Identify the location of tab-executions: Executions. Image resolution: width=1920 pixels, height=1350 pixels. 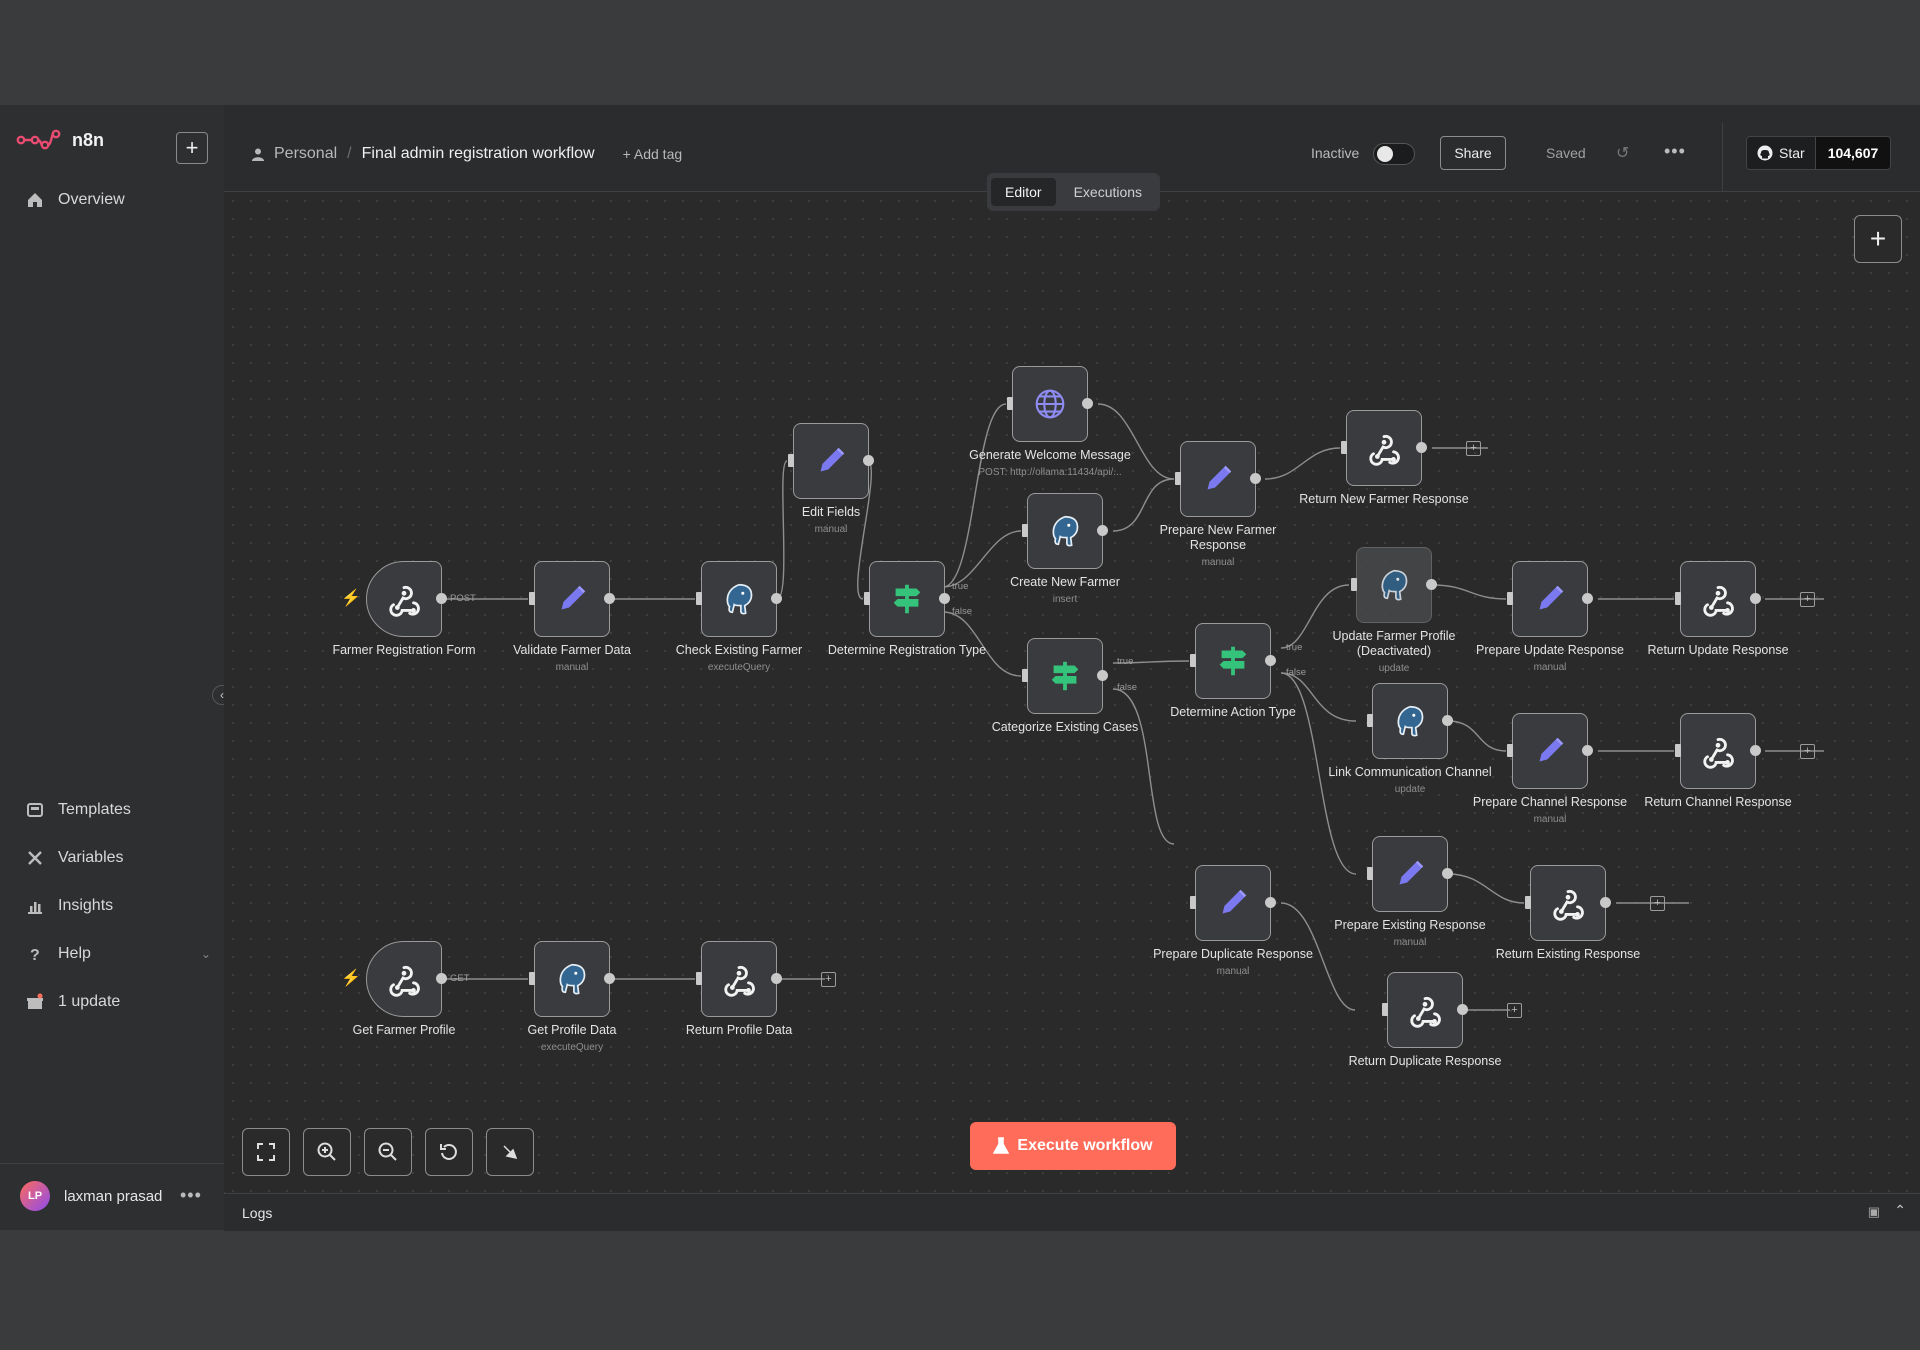
(1108, 192).